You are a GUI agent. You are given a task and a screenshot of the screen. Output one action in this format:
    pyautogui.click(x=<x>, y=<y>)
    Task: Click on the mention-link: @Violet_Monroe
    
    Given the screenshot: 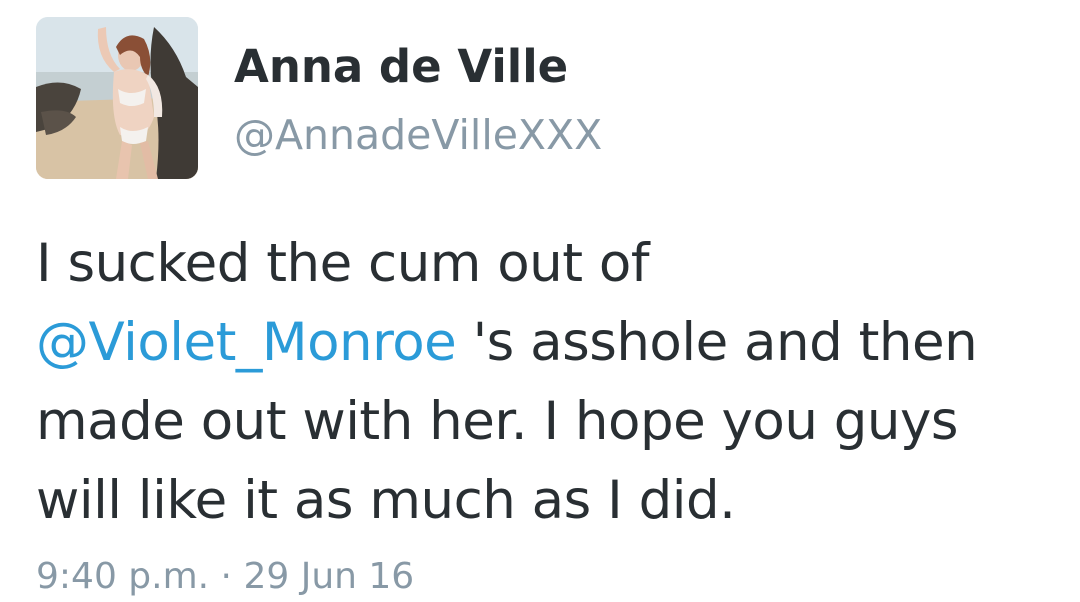 What is the action you would take?
    pyautogui.click(x=246, y=342)
    